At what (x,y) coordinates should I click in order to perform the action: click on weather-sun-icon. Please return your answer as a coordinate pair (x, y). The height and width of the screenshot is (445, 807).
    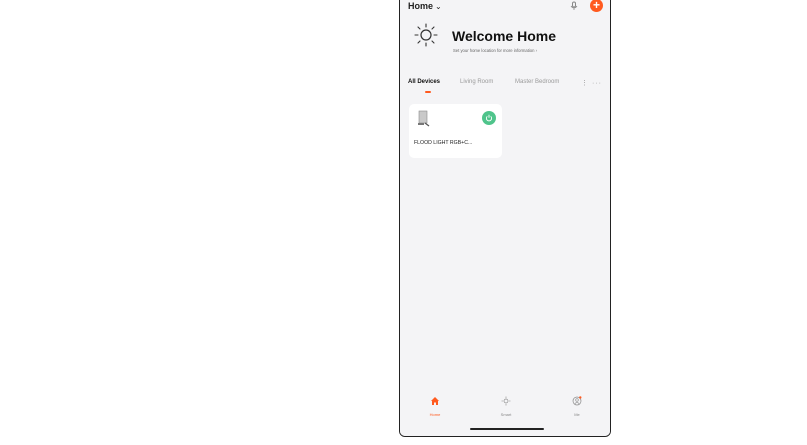
    Looking at the image, I should click on (426, 35).